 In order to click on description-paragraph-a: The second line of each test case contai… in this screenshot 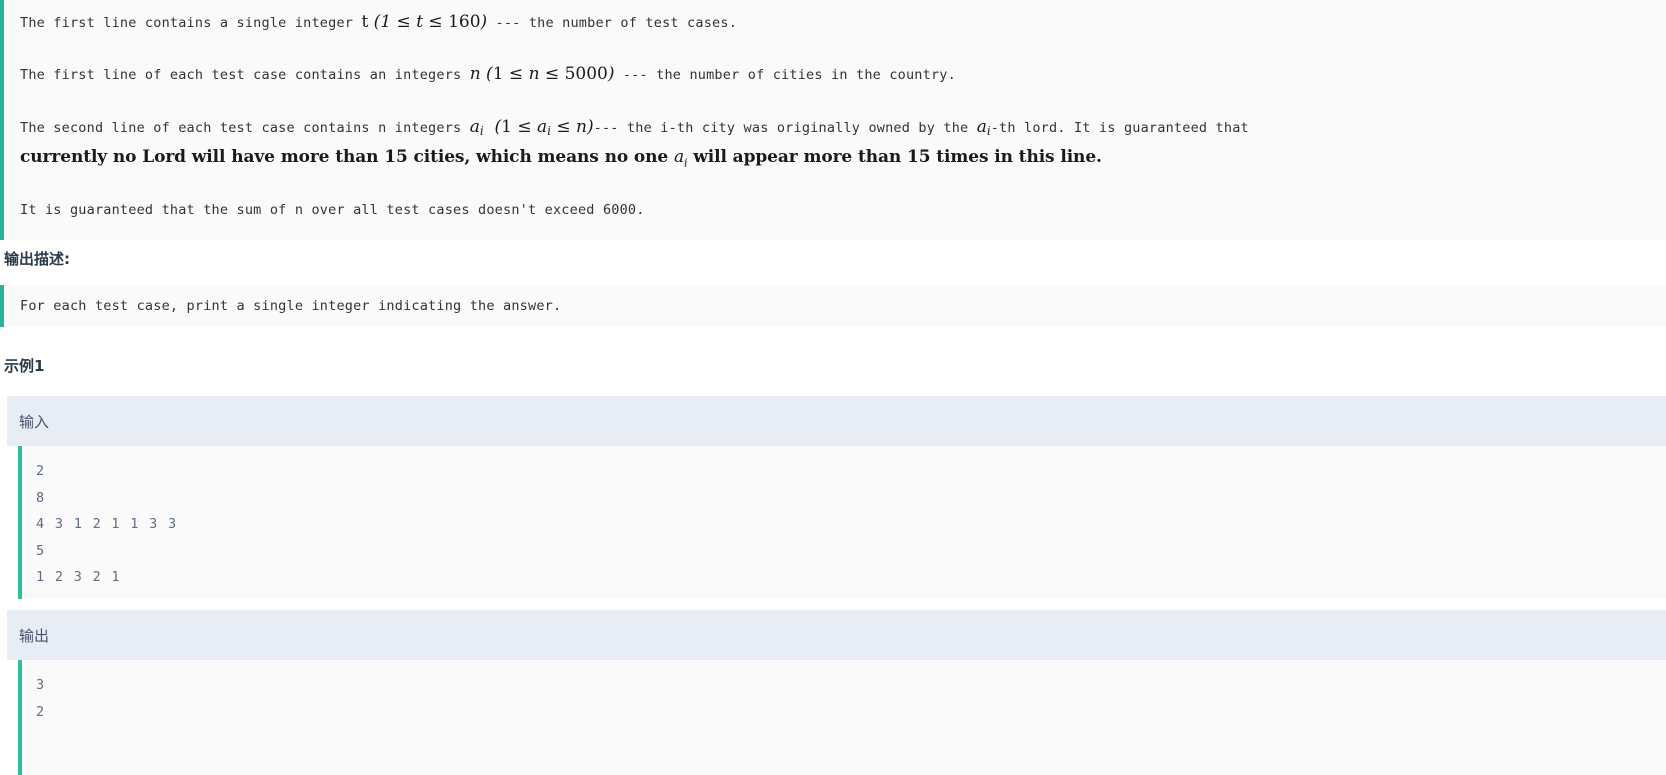, I will do `click(843, 129)`.